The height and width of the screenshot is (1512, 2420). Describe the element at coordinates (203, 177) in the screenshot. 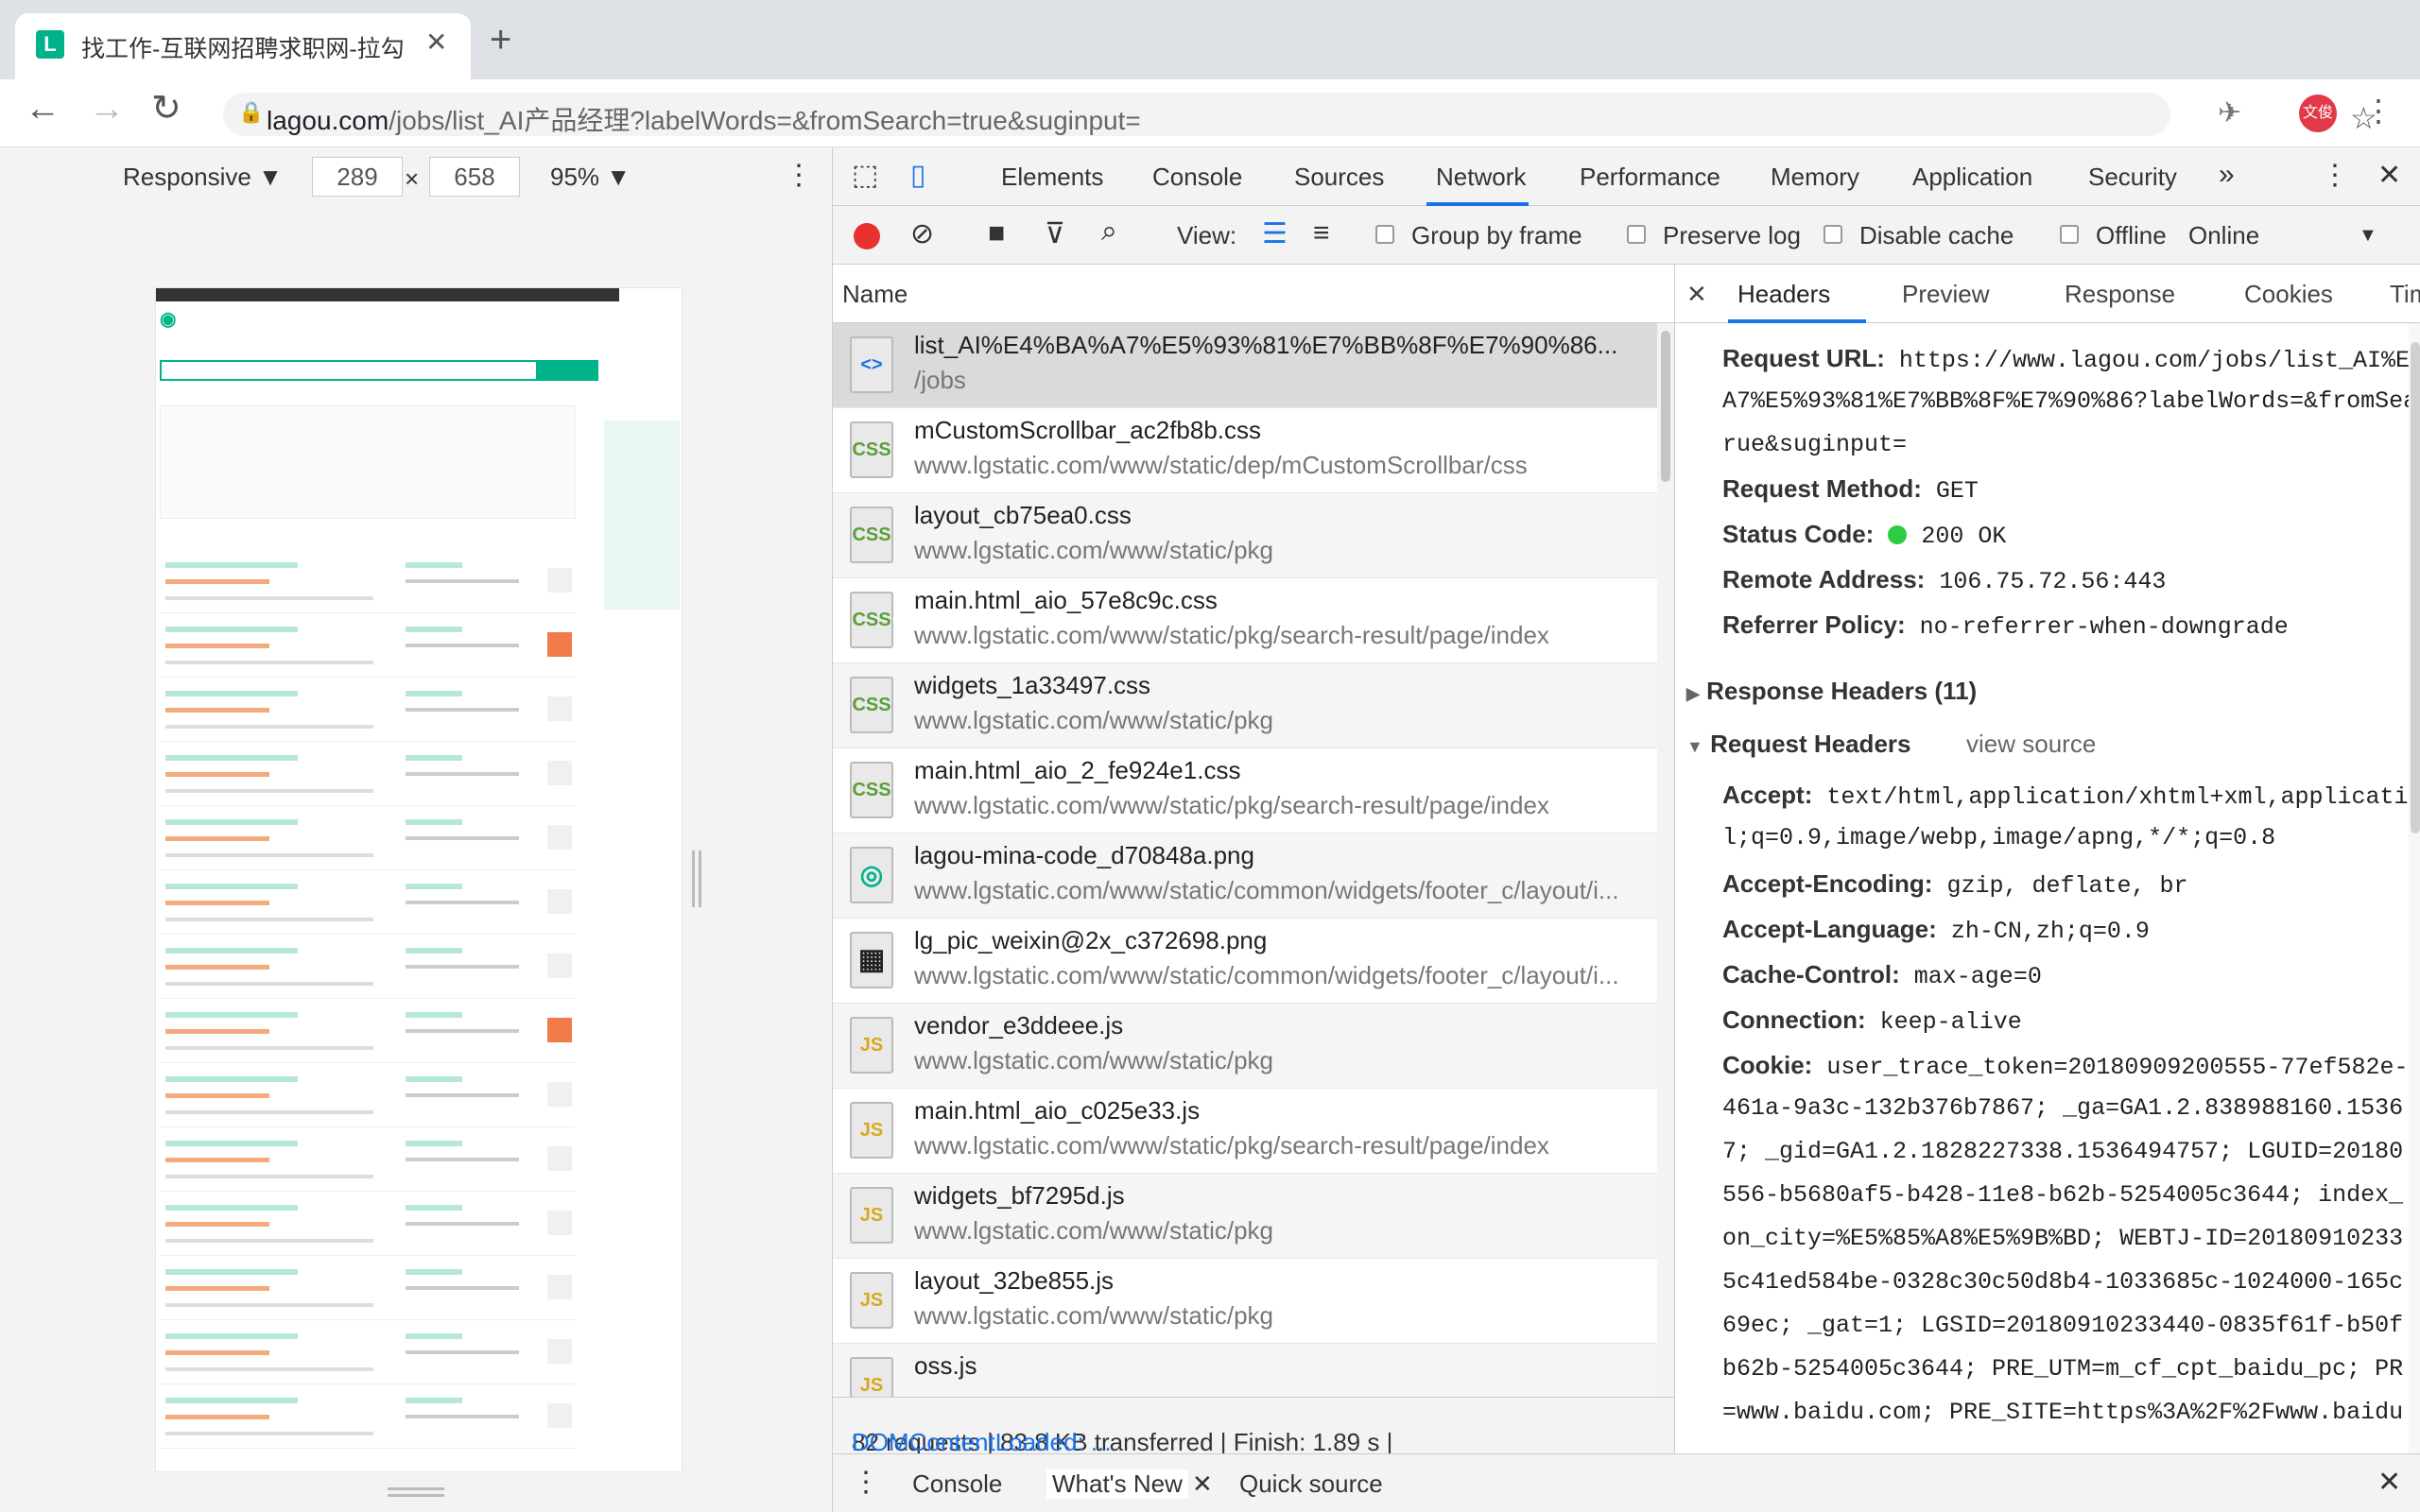

I see `device-mode-select: Responsive ▼` at that location.